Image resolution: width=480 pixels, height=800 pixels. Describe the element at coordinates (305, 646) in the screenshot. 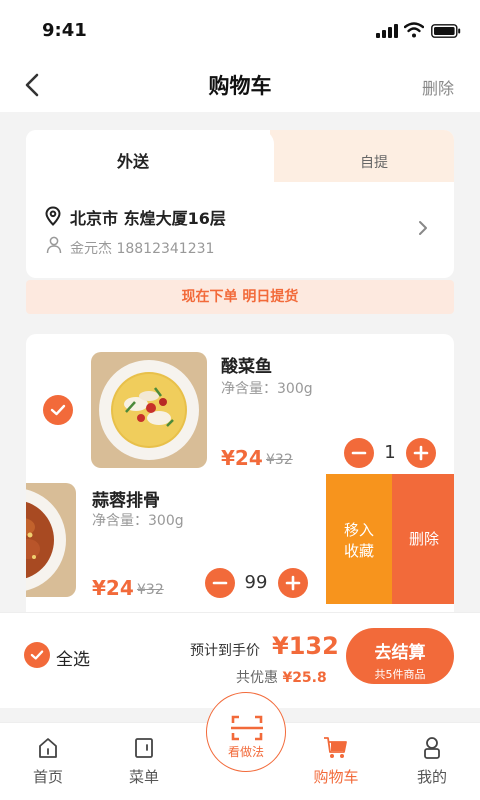

I see `estimated-price: ¥132` at that location.